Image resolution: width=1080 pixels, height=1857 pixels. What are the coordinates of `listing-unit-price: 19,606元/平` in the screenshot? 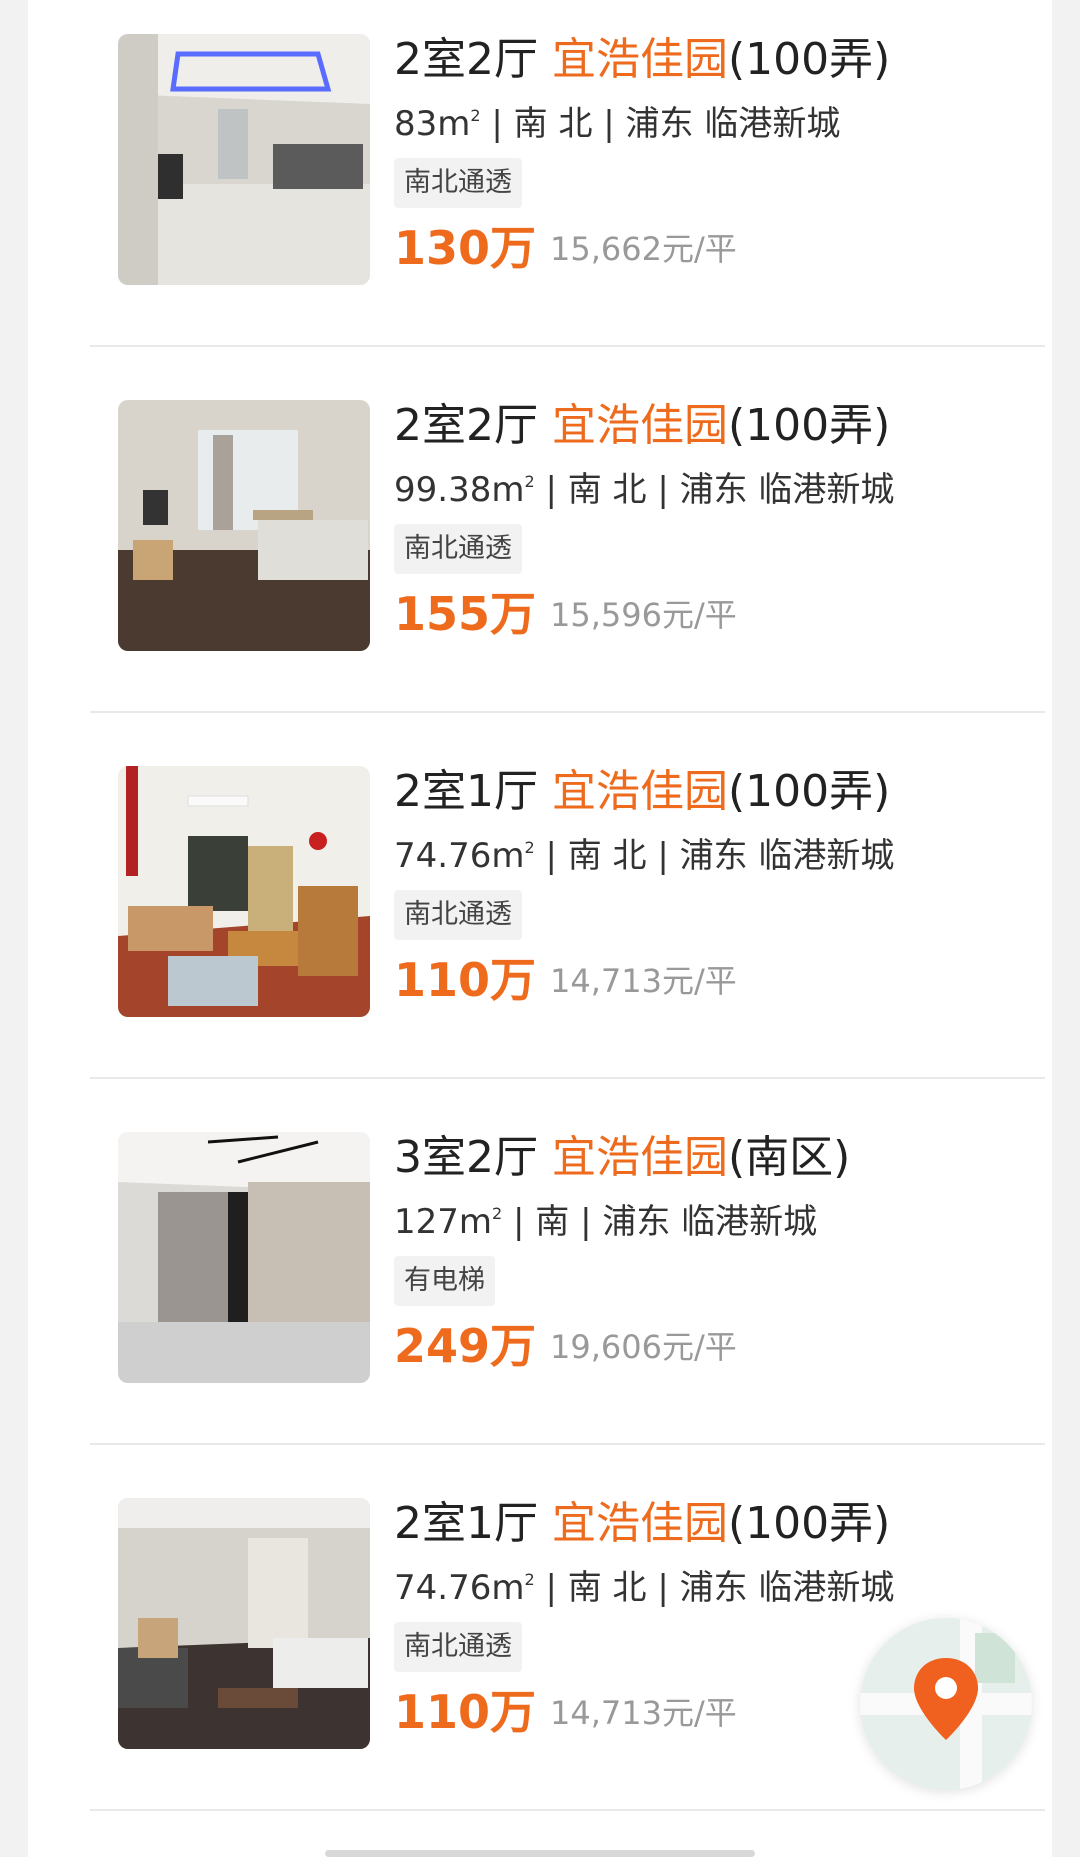 It's located at (643, 1347).